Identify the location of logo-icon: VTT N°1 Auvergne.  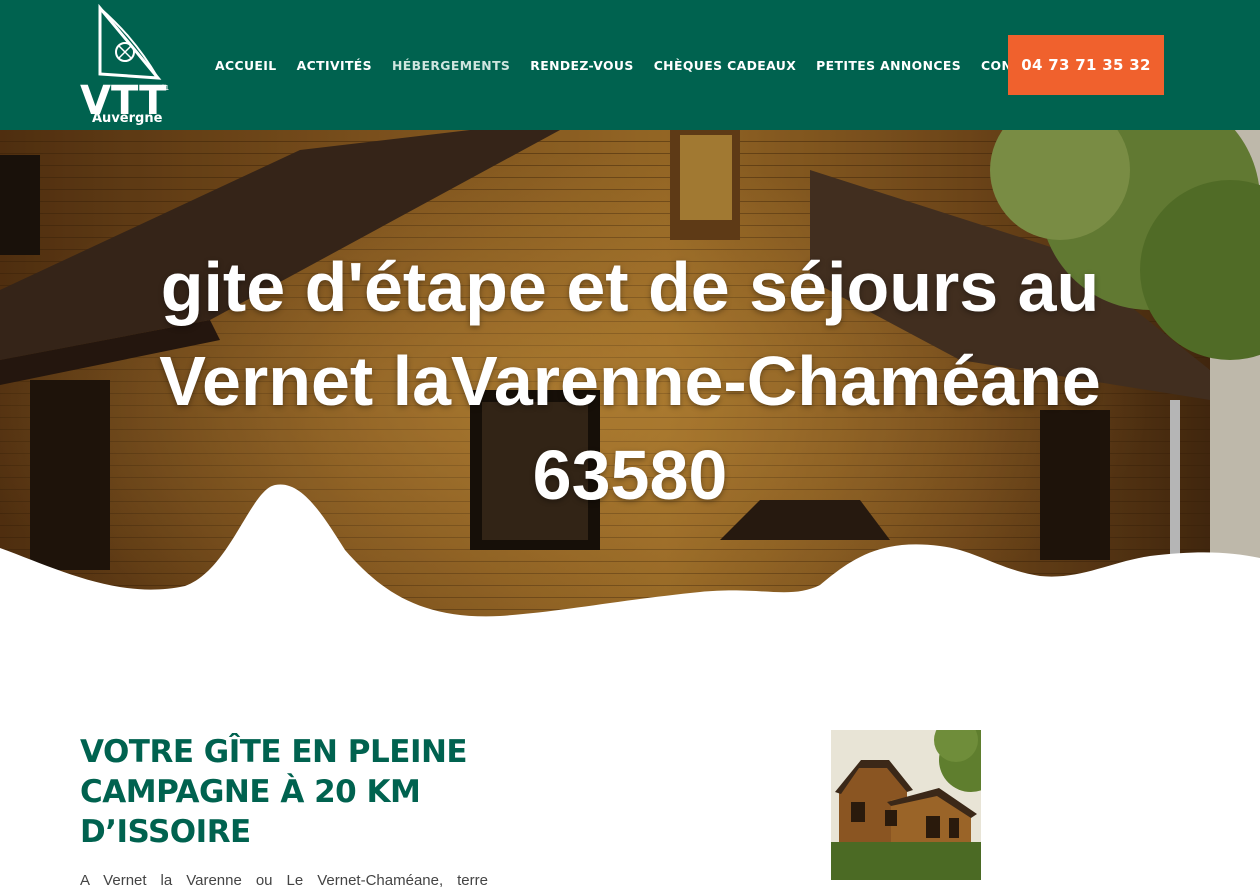
(124, 65).